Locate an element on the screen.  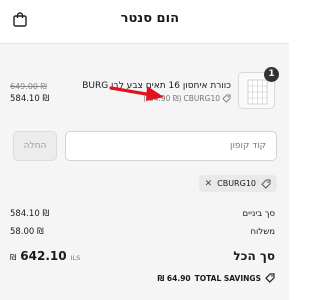
applied-coupon-chip: ✕ CBURG10 is located at coordinates (237, 183).